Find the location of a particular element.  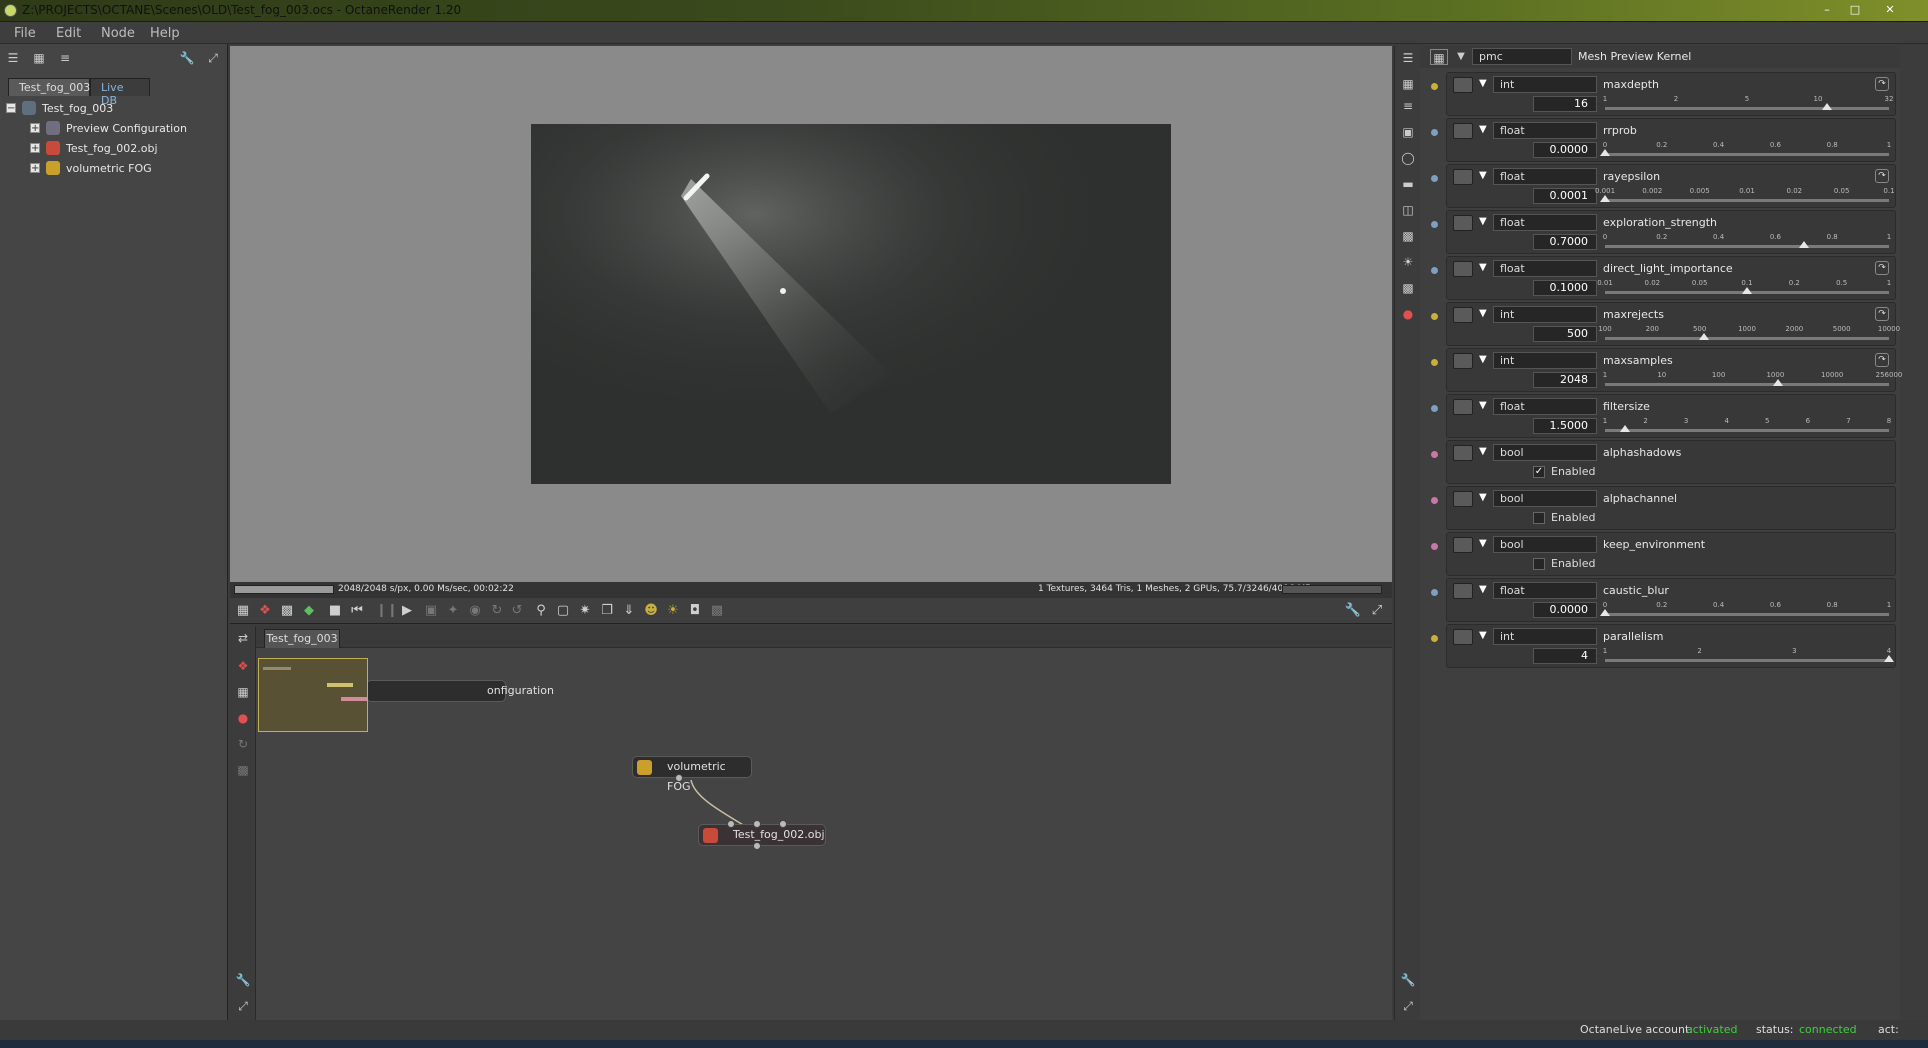

menu-node: Node is located at coordinates (118, 33).